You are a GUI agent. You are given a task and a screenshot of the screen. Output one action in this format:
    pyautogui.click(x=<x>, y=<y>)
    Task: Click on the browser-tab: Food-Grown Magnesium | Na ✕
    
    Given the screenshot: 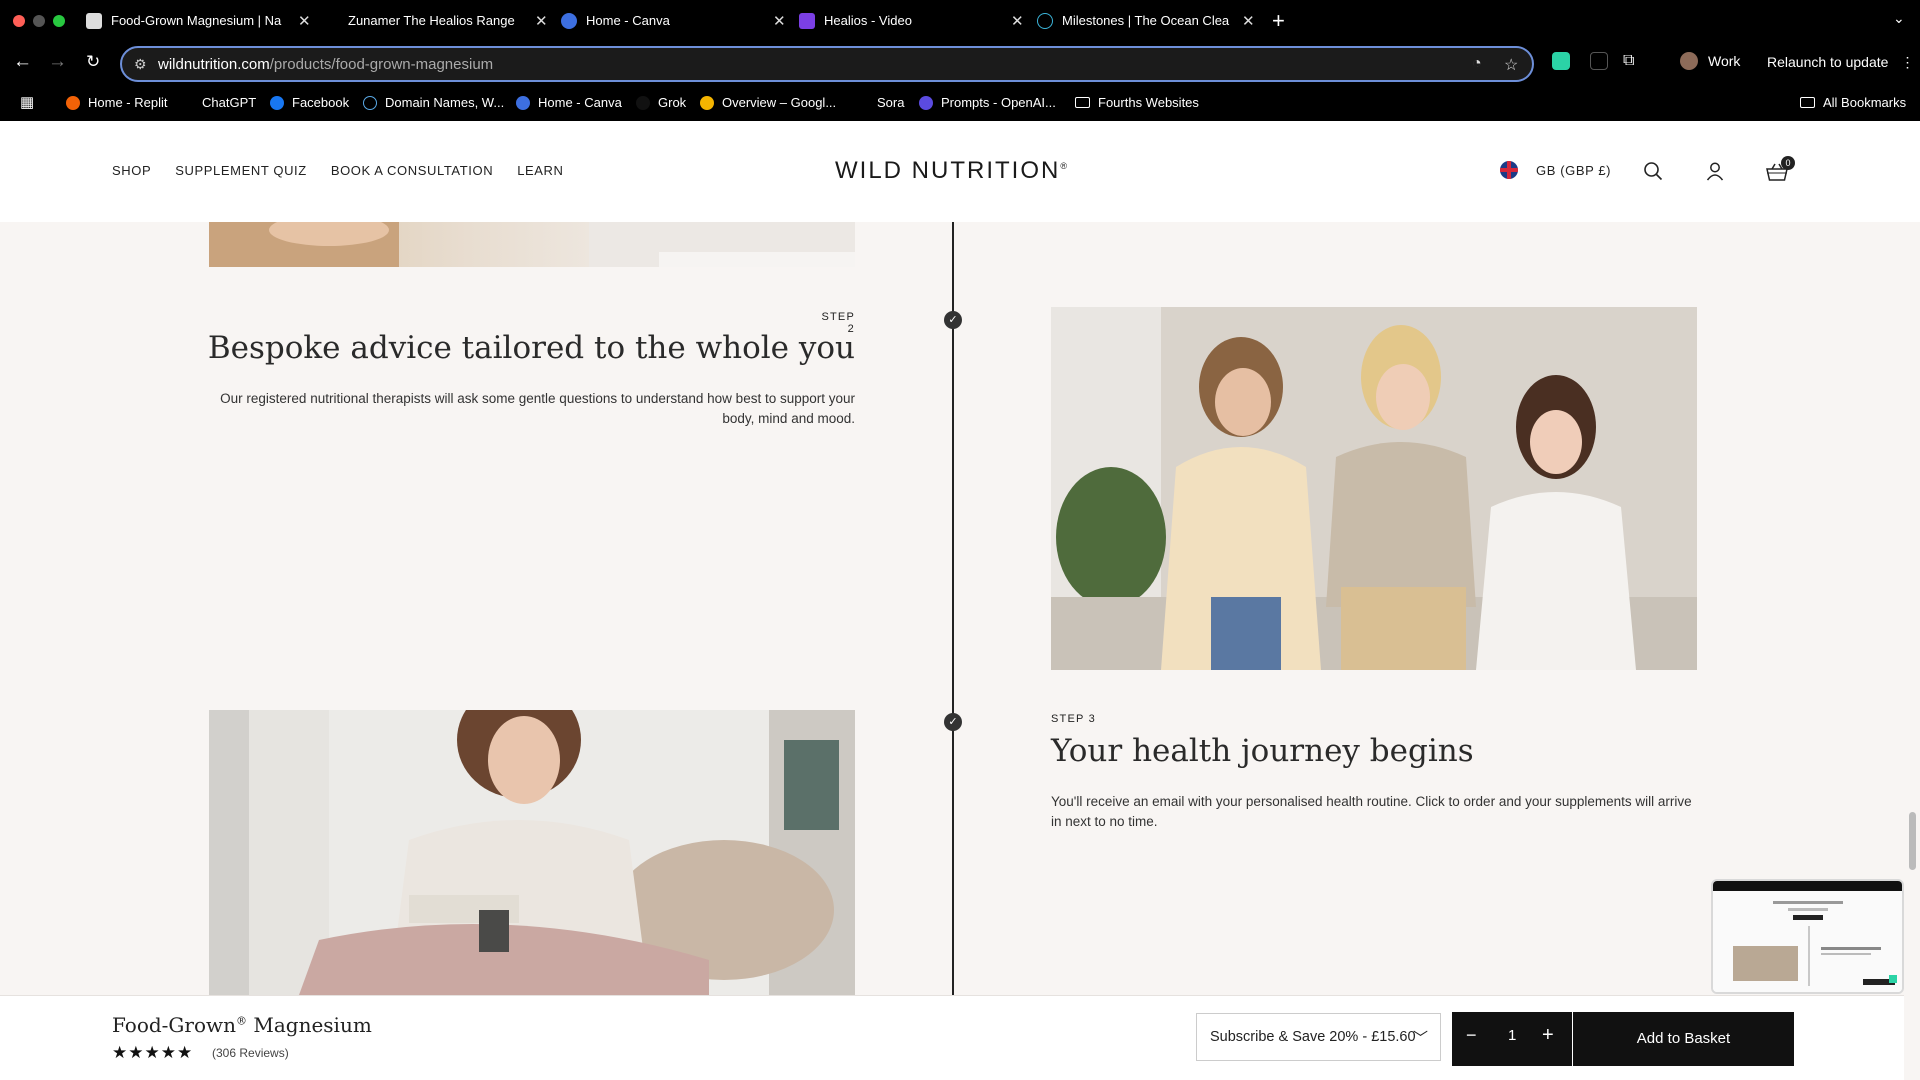 What is the action you would take?
    pyautogui.click(x=198, y=20)
    